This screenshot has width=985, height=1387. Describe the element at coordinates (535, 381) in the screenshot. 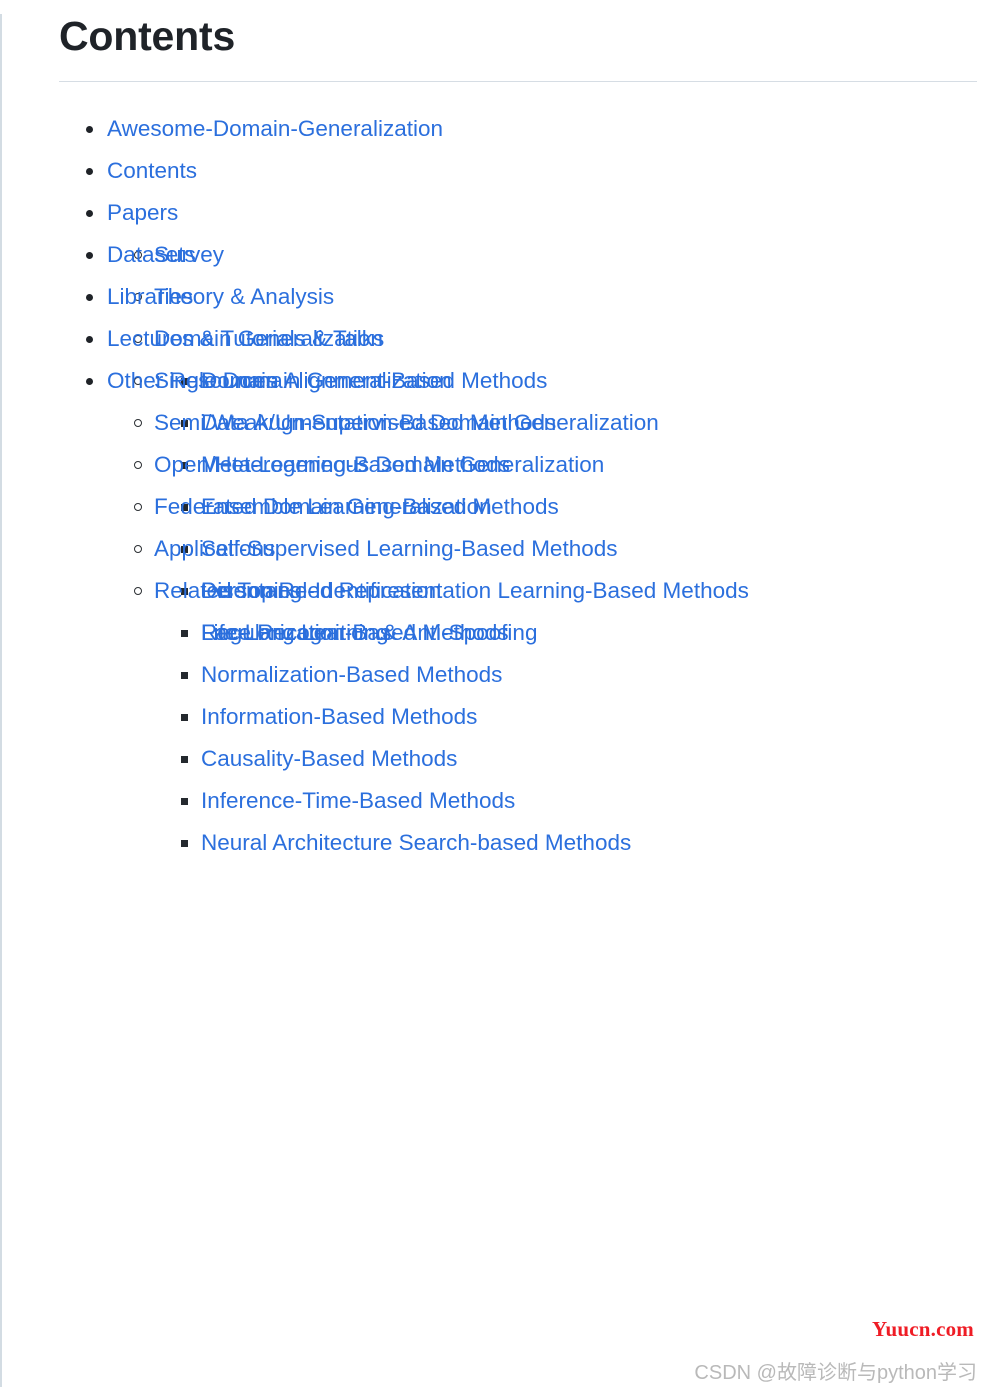

I see `toc-item: Other Resources` at that location.